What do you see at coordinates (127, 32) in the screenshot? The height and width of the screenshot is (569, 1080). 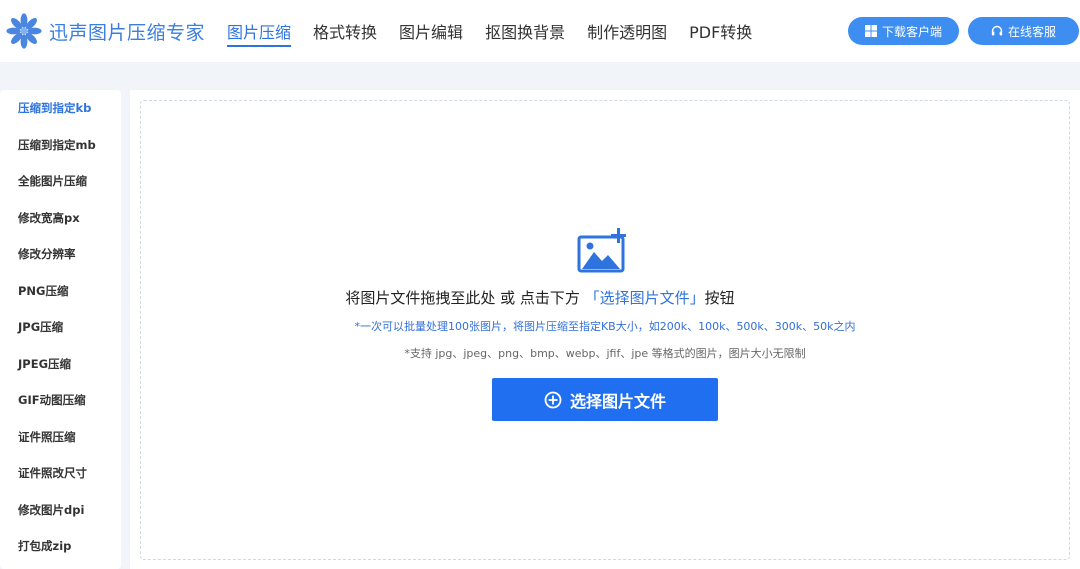 I see `brand-name: 迅声图片压缩专家` at bounding box center [127, 32].